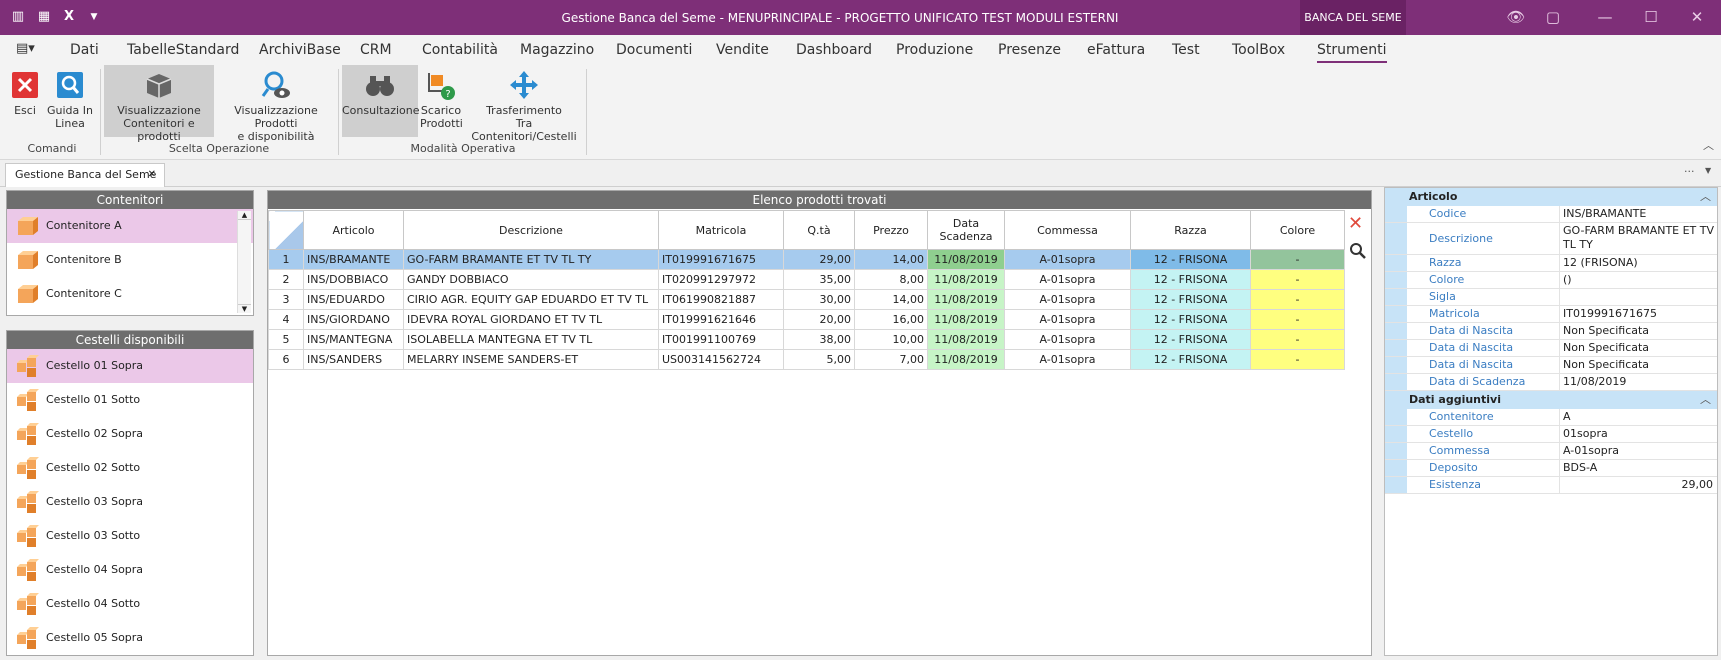 The image size is (1721, 660). What do you see at coordinates (94, 17) in the screenshot?
I see `dropdown-arrow-icon: ▼` at bounding box center [94, 17].